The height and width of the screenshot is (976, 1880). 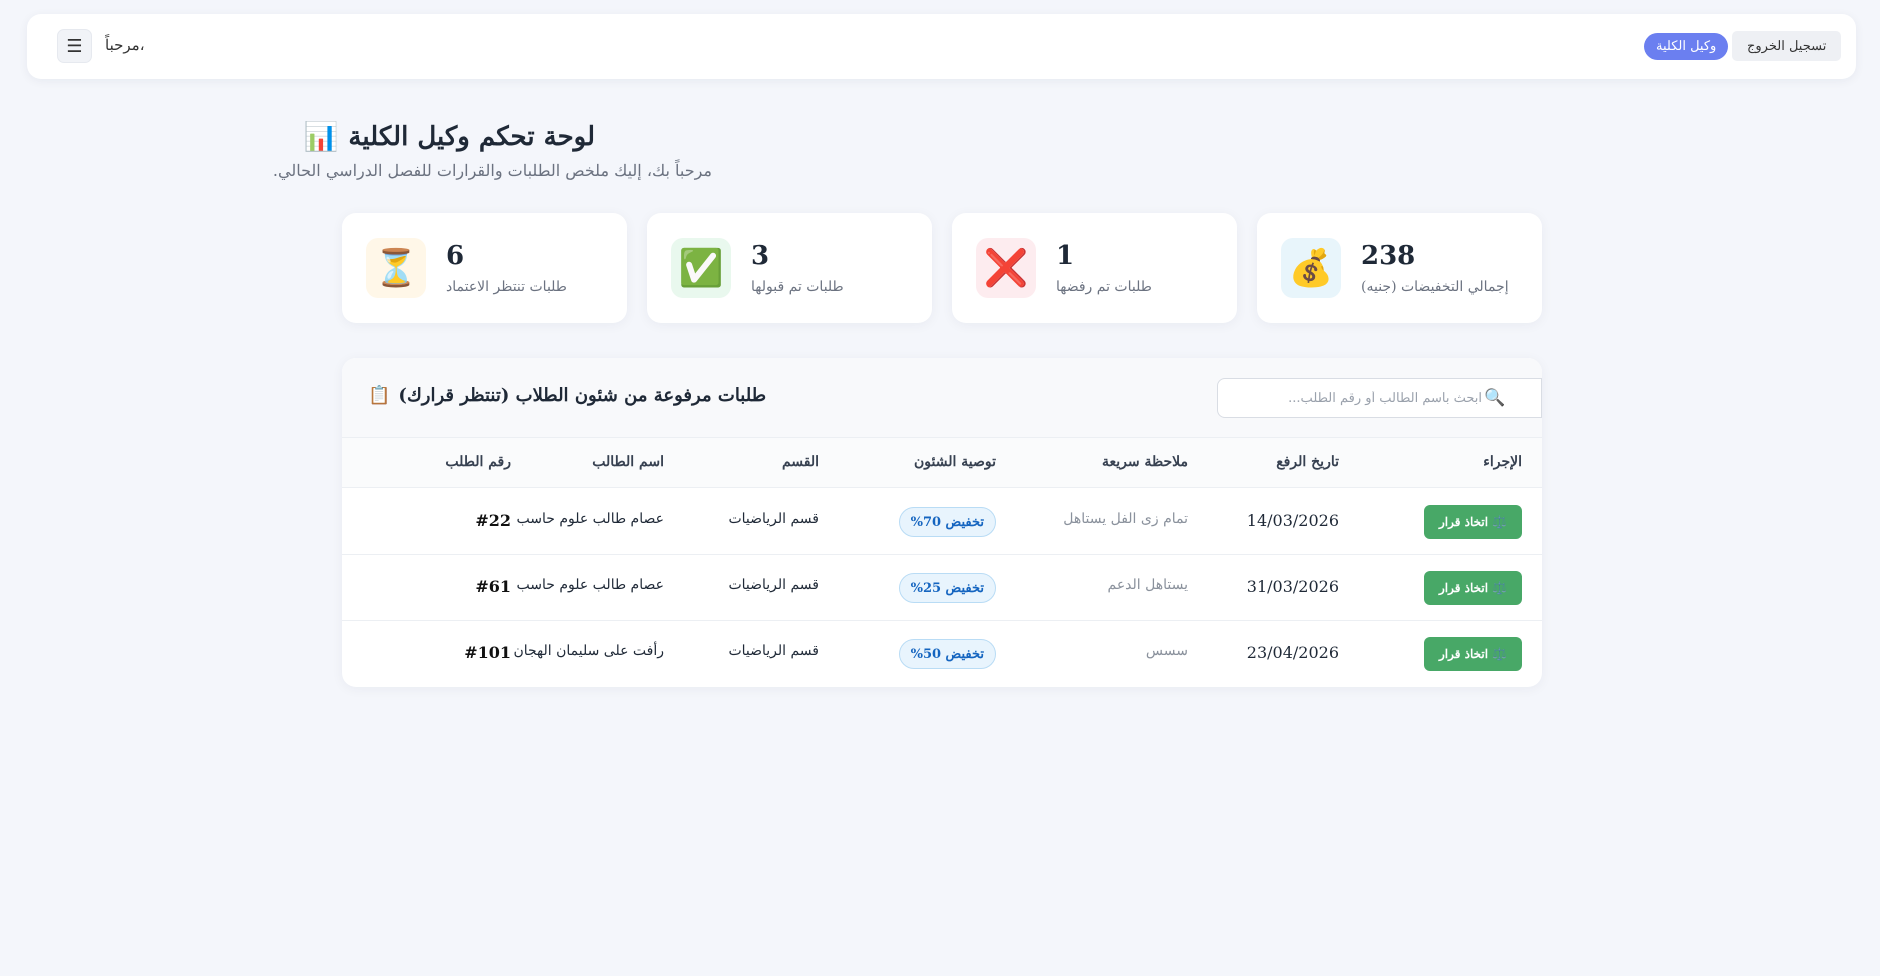 I want to click on recommendation-badge: تخفيض 70%, so click(x=947, y=522).